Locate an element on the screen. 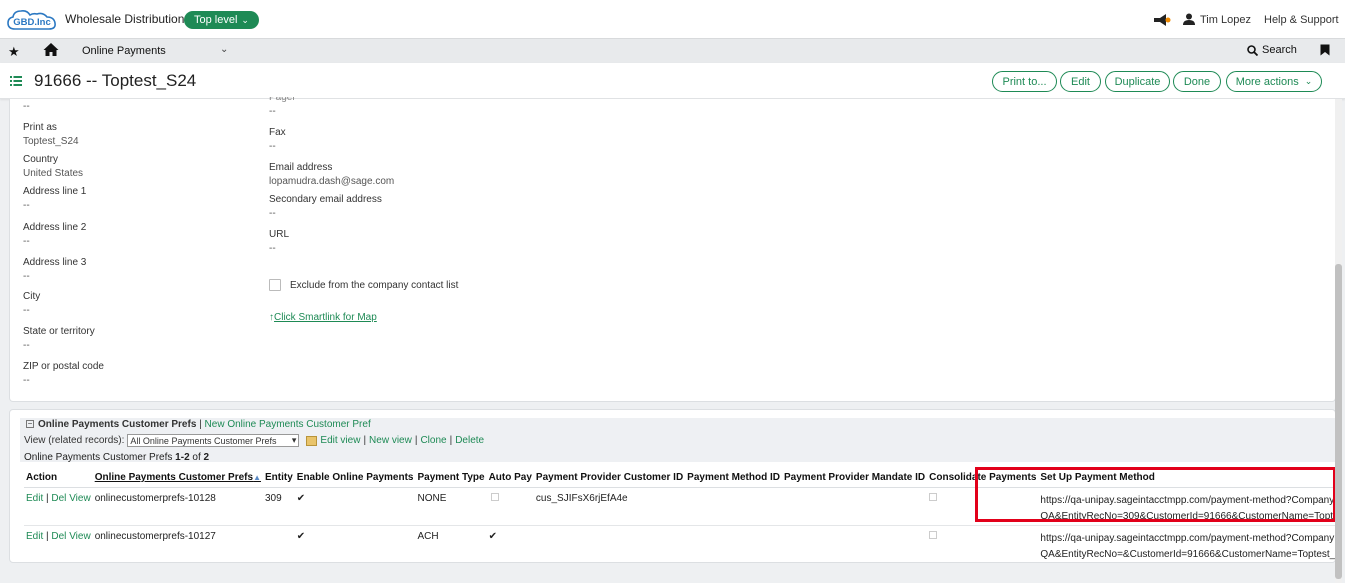 The image size is (1345, 583). col-entity: Entity is located at coordinates (279, 478).